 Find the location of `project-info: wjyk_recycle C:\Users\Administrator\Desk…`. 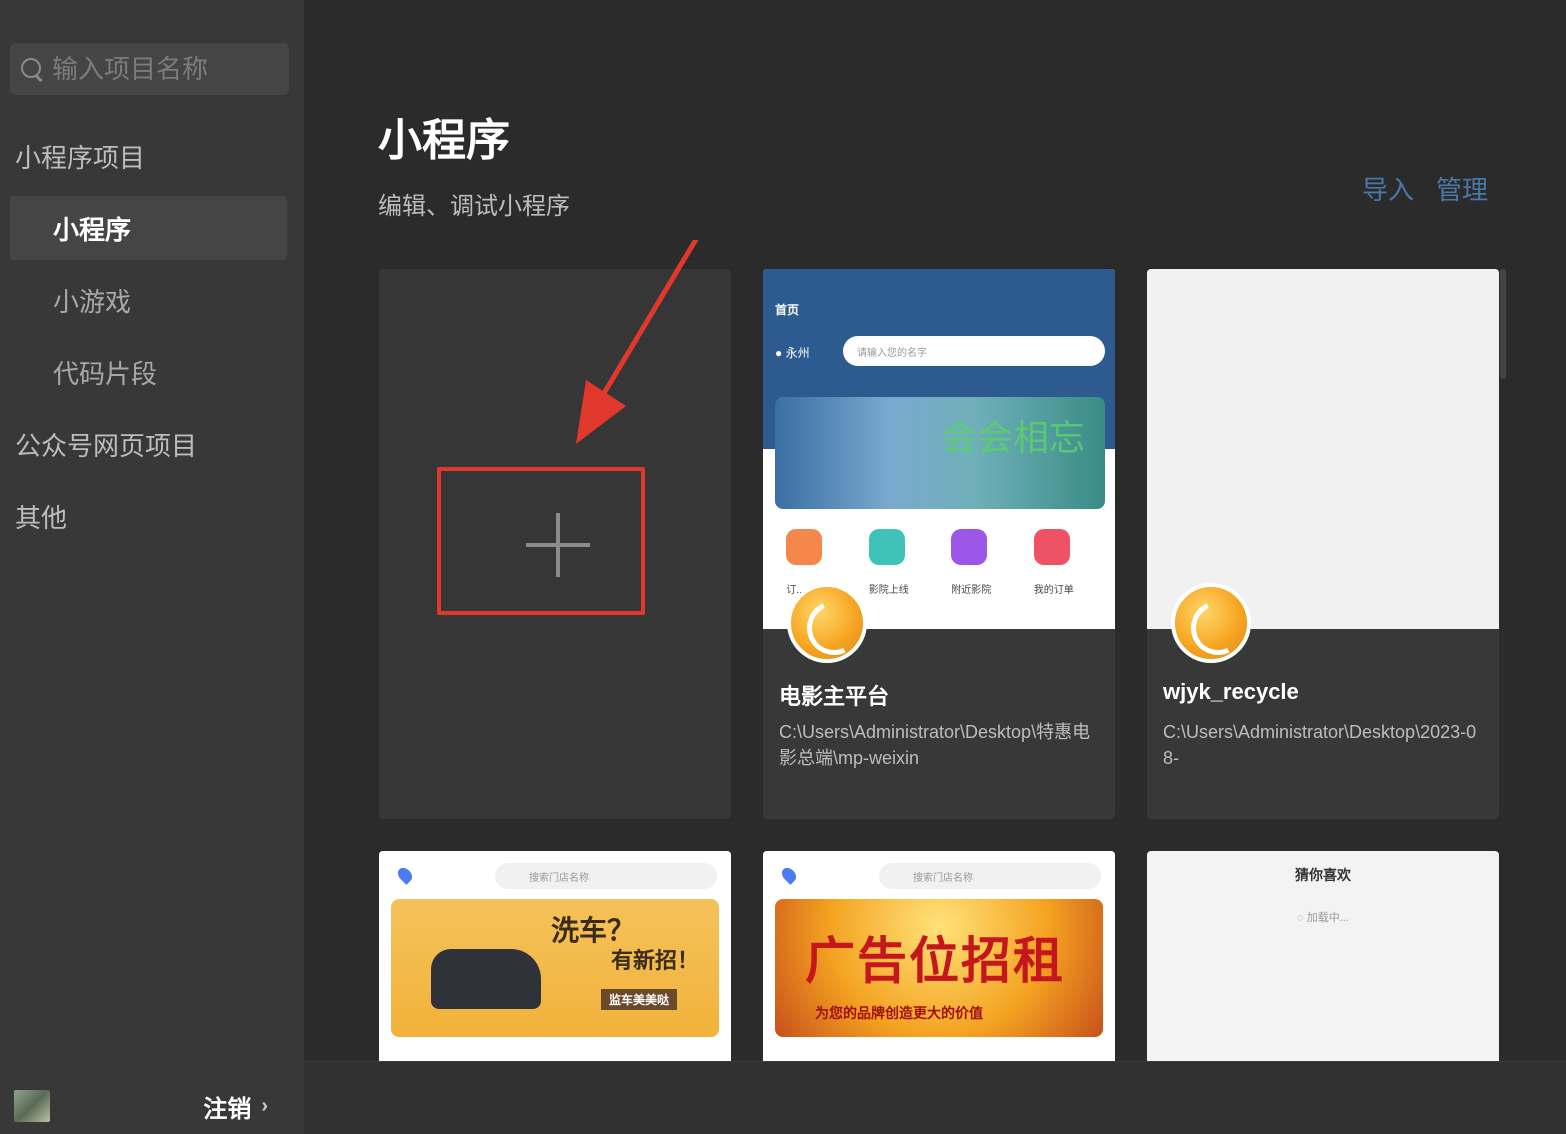

project-info: wjyk_recycle C:\Users\Administrator\Desk… is located at coordinates (1323, 701).